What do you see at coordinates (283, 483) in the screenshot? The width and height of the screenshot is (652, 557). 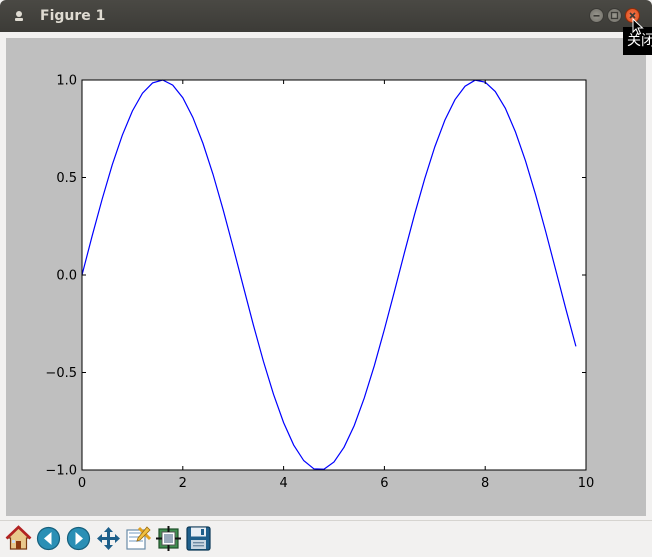 I see `x-tick-label: 4` at bounding box center [283, 483].